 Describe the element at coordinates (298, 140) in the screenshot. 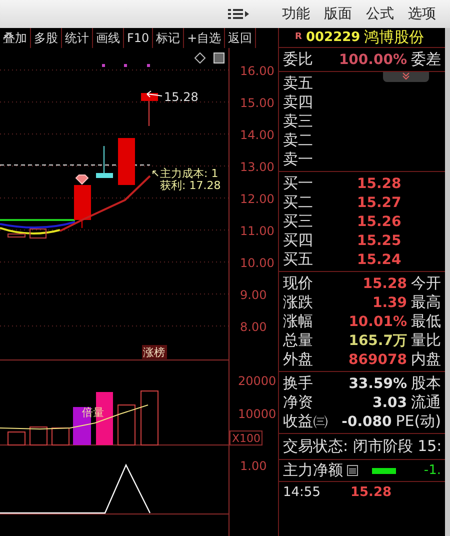

I see `row-label: 卖二` at that location.